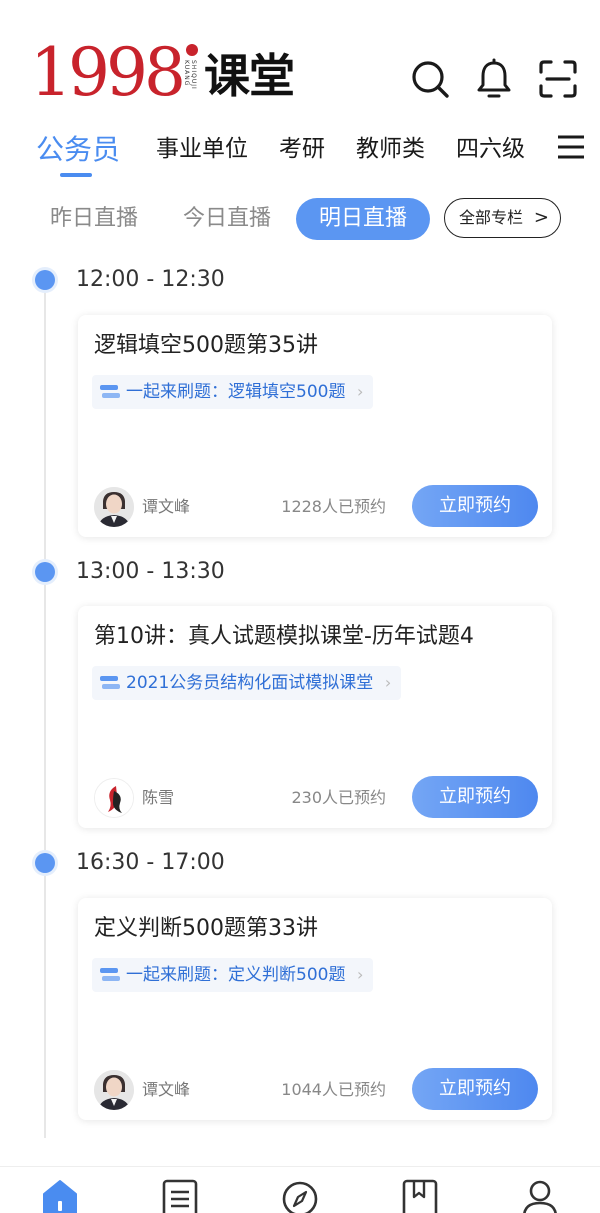 Image resolution: width=600 pixels, height=1213 pixels. Describe the element at coordinates (206, 345) in the screenshot. I see `session-title: 逻辑填空500题第35讲` at that location.